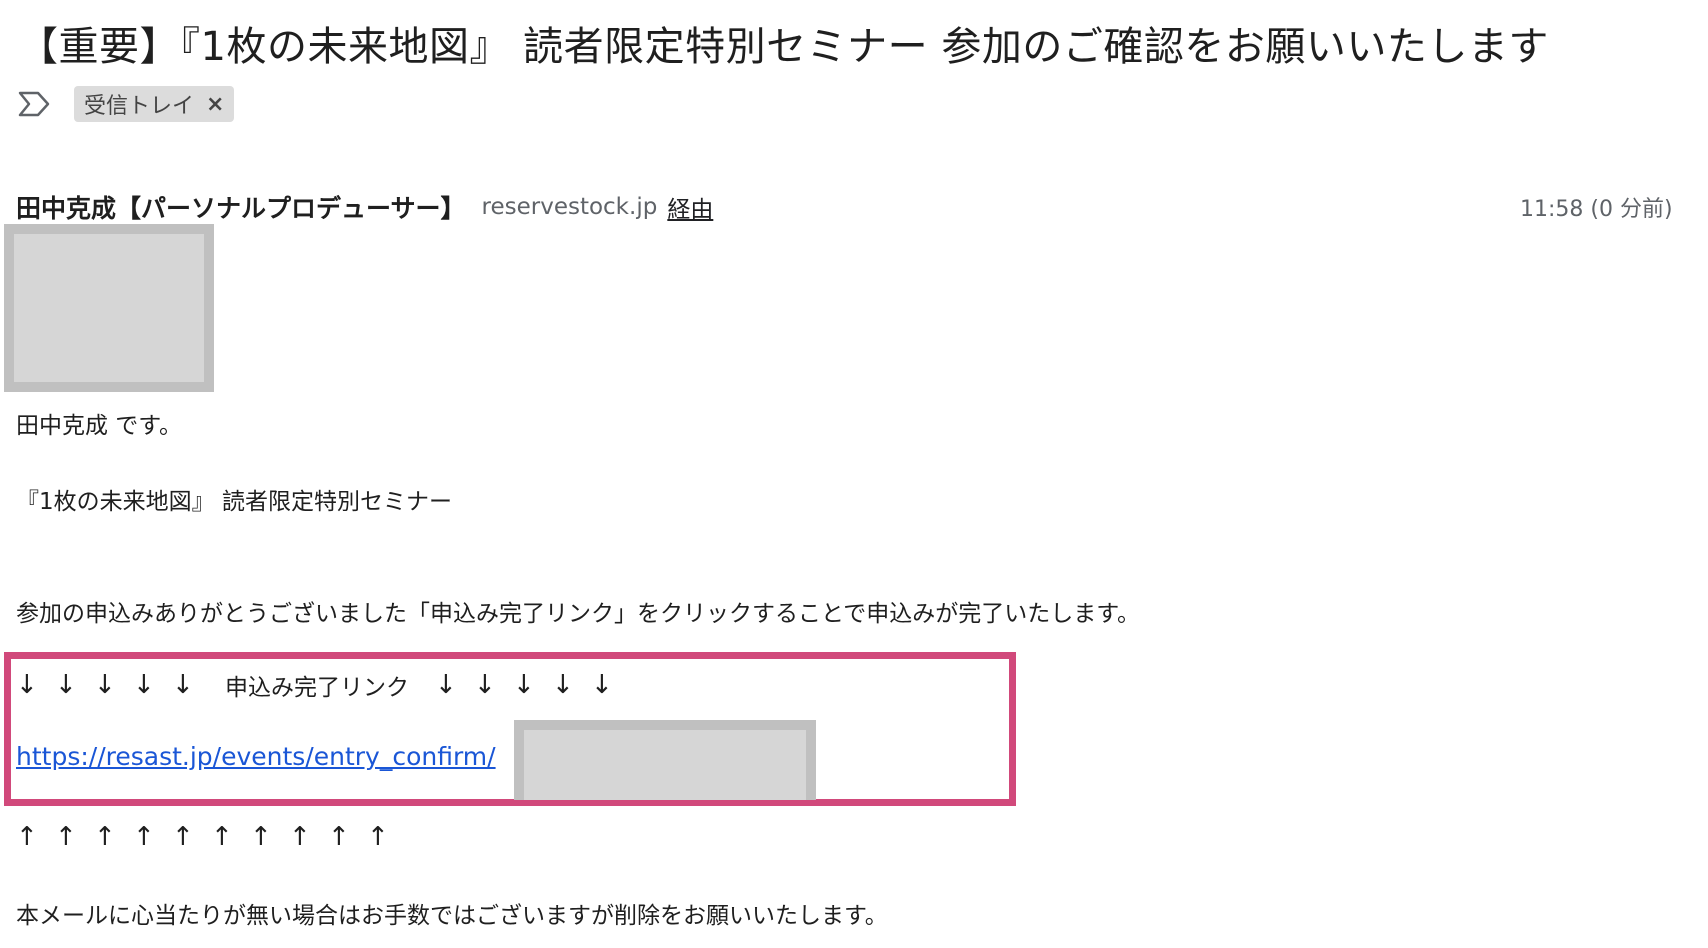 The height and width of the screenshot is (948, 1708). Describe the element at coordinates (215, 104) in the screenshot. I see `close-icon: ×` at that location.